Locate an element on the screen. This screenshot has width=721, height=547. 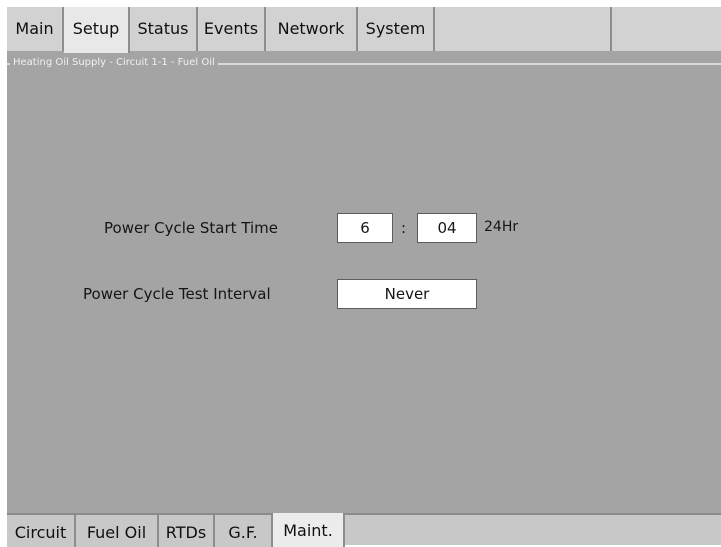
power-cycle-start-time-label: Power Cycle Start Time is located at coordinates (191, 228).